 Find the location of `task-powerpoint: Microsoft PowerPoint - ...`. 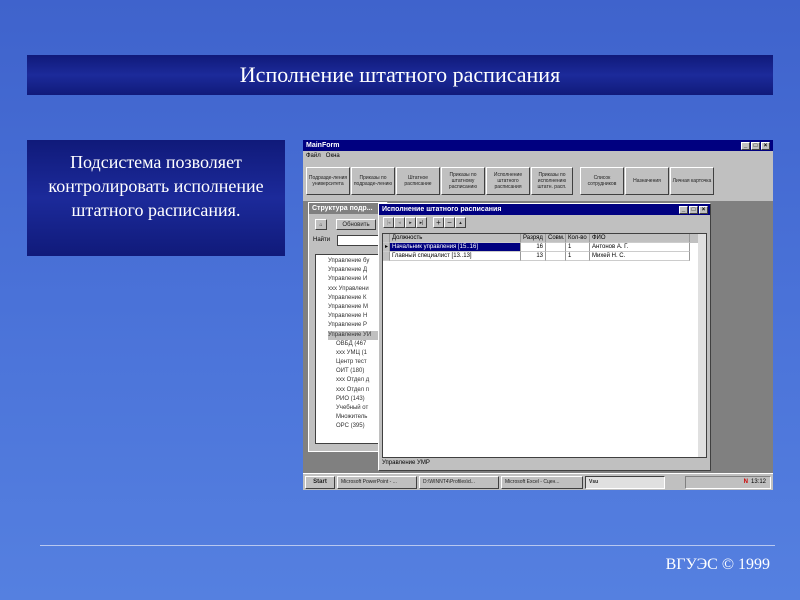

task-powerpoint: Microsoft PowerPoint - ... is located at coordinates (377, 482).